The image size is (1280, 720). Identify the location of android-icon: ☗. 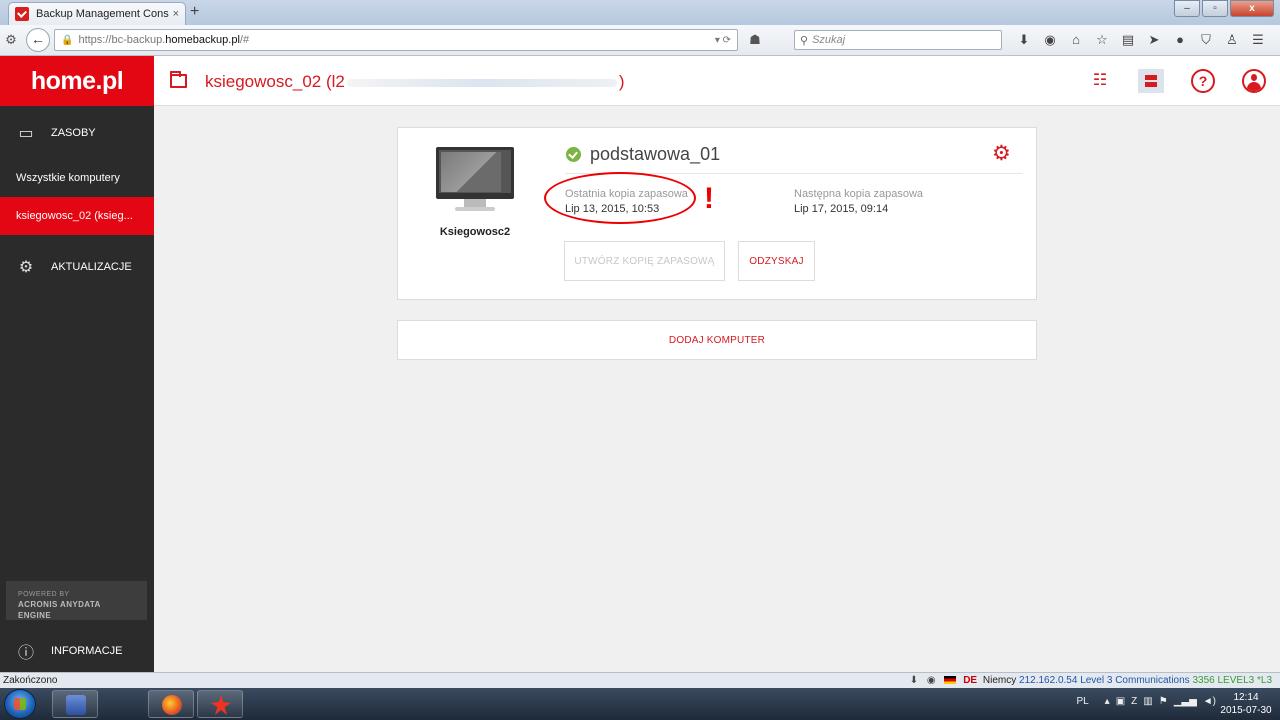
(755, 40).